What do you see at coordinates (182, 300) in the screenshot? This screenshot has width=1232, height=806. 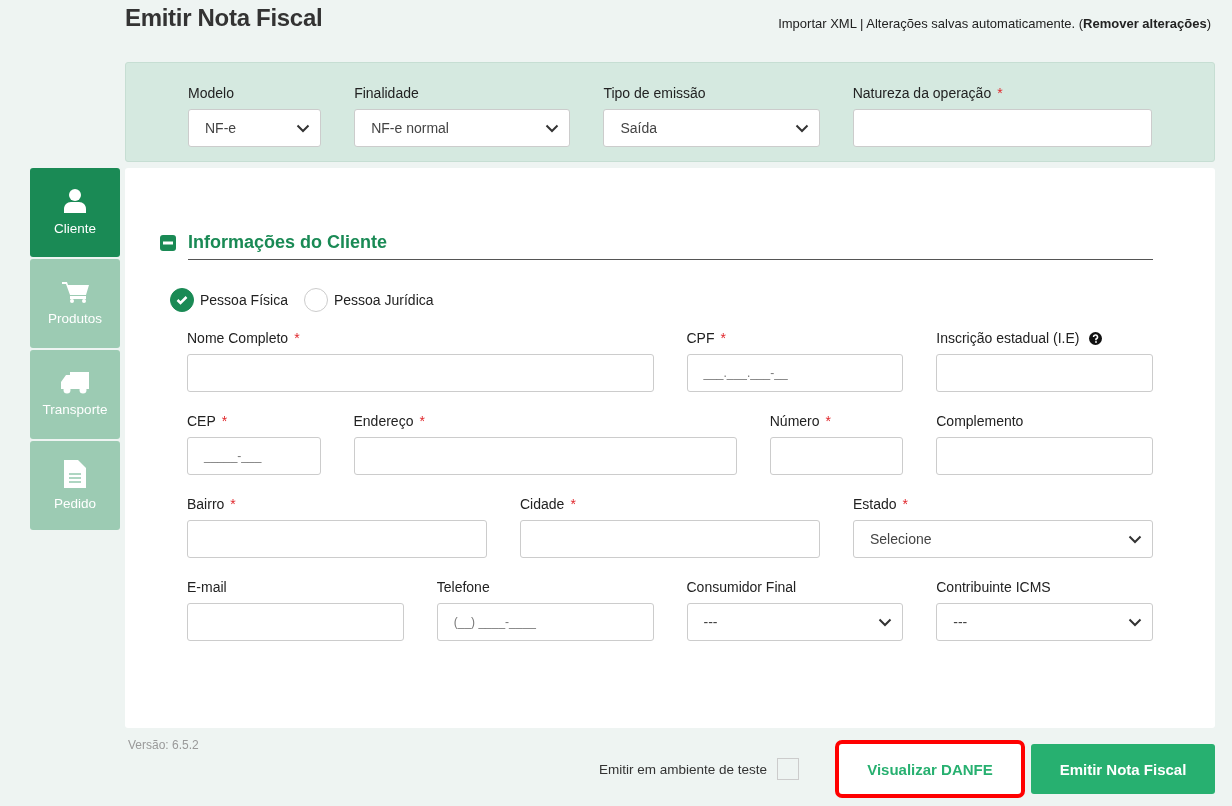 I see `check-icon` at bounding box center [182, 300].